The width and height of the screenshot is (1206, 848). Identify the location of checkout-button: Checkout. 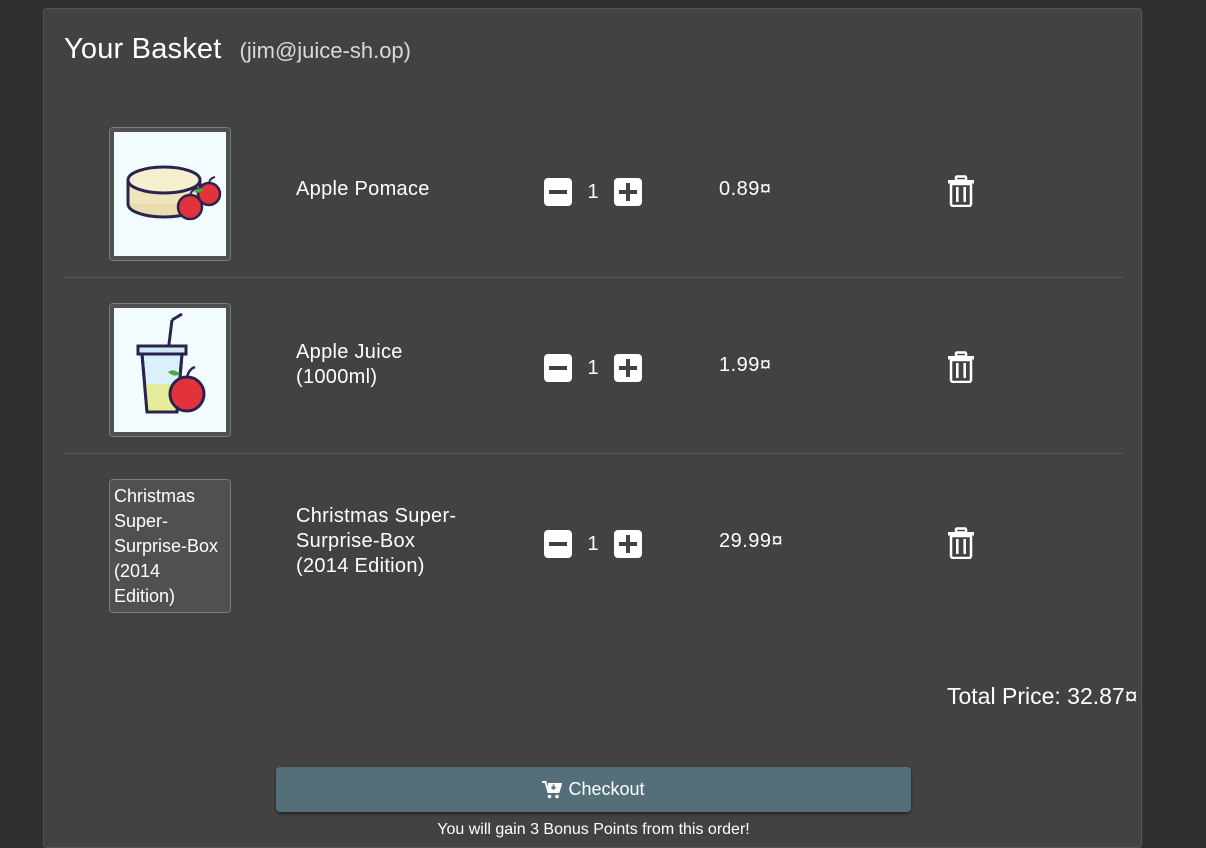
(593, 789).